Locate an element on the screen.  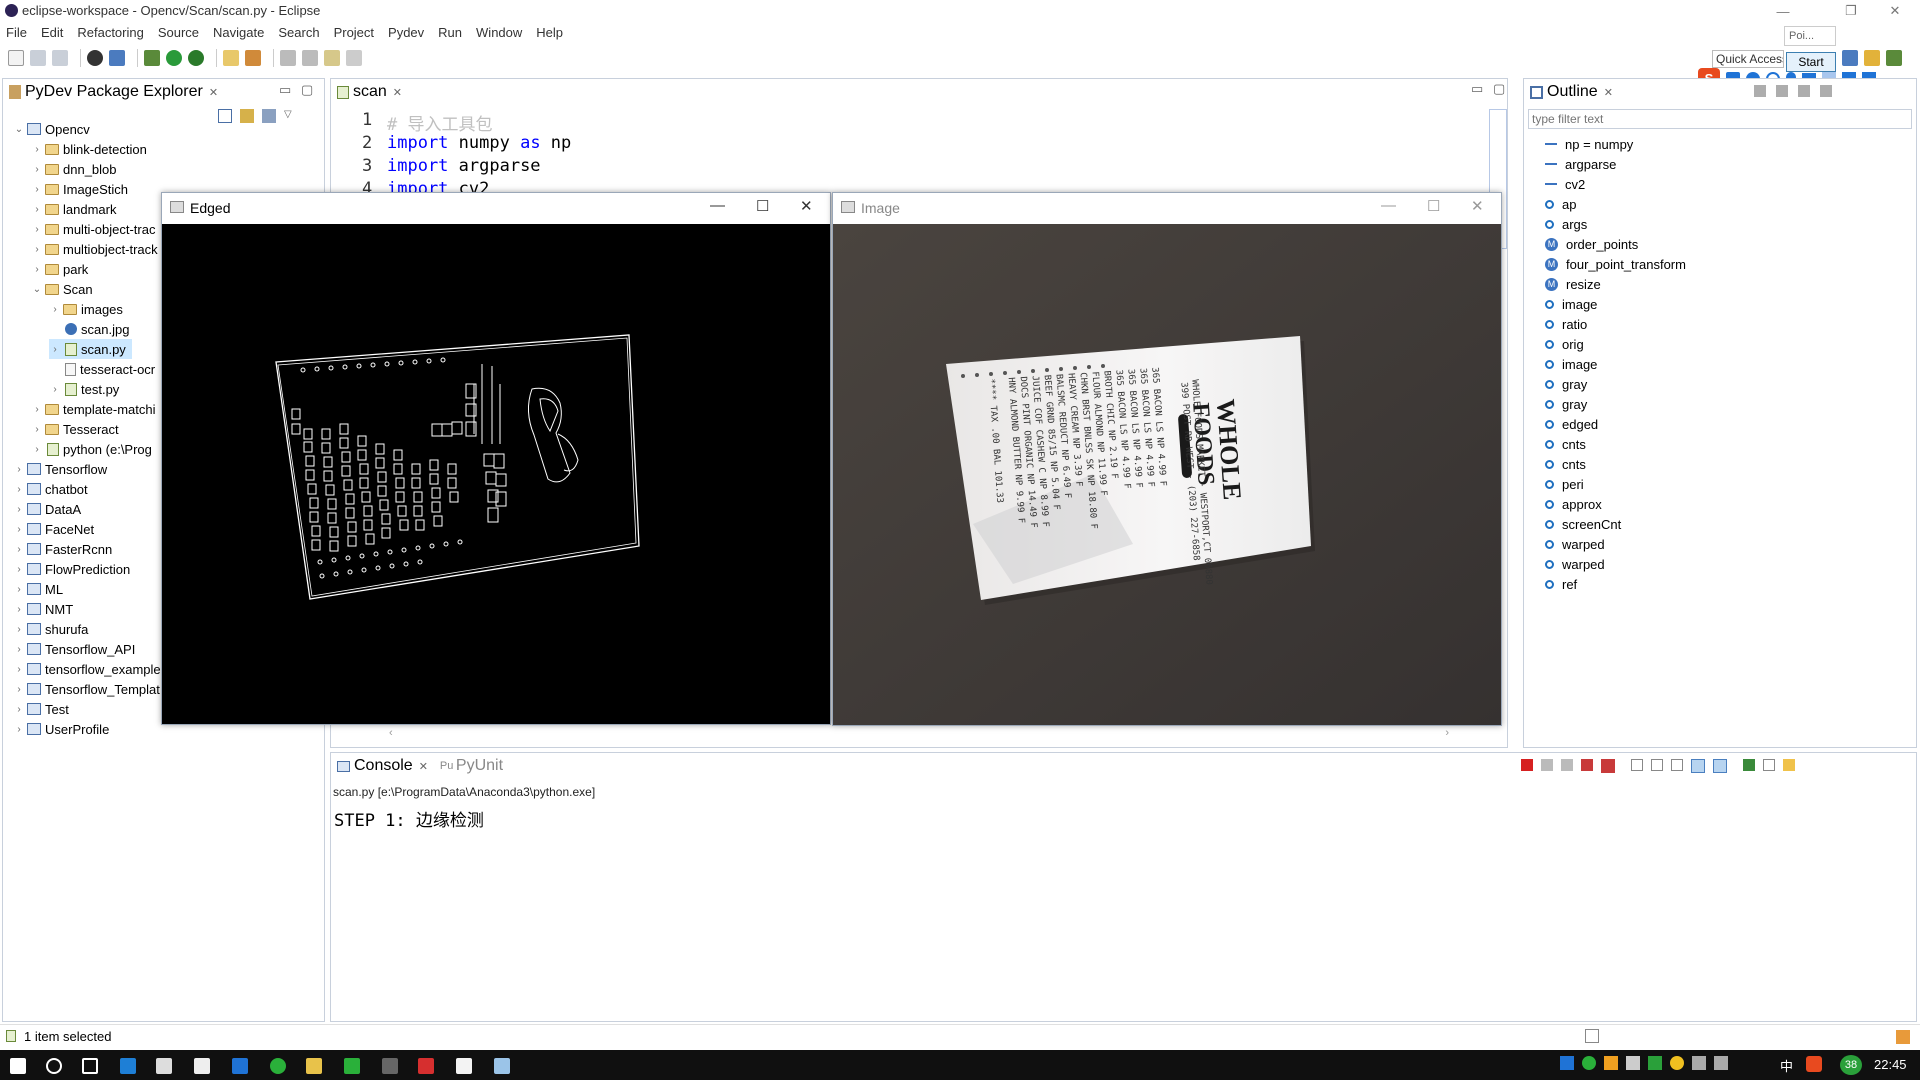
tree-item: › DataA is located at coordinates (47, 509).